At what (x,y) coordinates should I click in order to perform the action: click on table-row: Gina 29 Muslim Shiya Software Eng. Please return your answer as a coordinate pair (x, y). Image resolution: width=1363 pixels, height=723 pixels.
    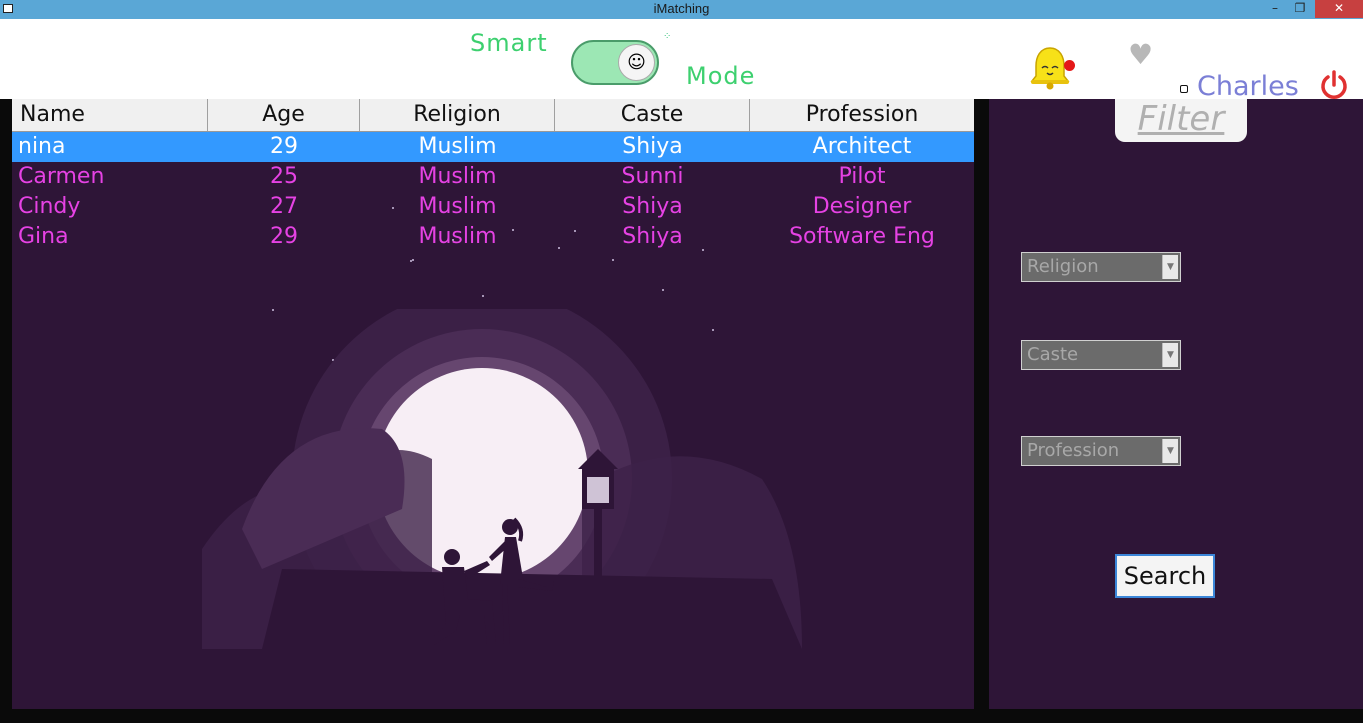
    Looking at the image, I should click on (493, 237).